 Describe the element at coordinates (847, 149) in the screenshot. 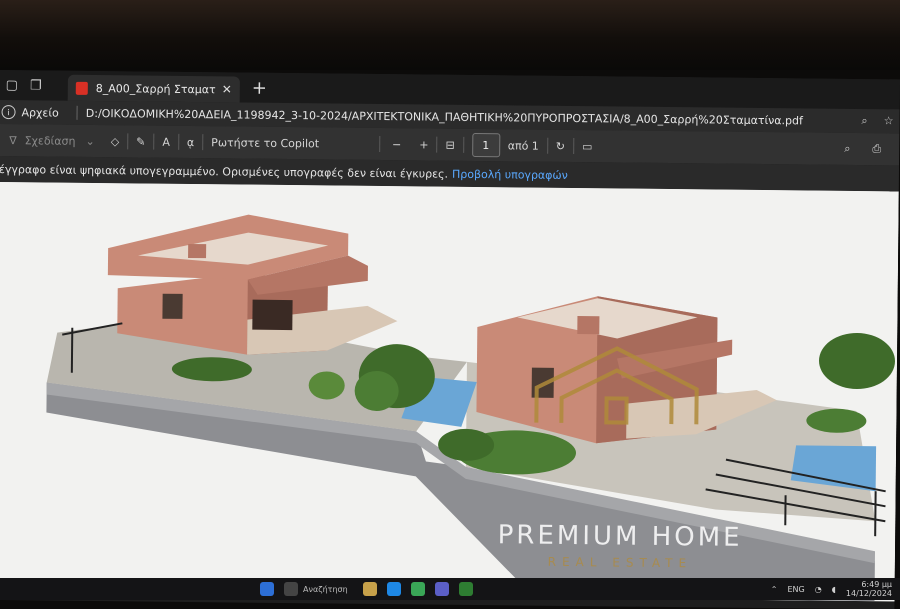

I see `search-icon: ⌕` at that location.